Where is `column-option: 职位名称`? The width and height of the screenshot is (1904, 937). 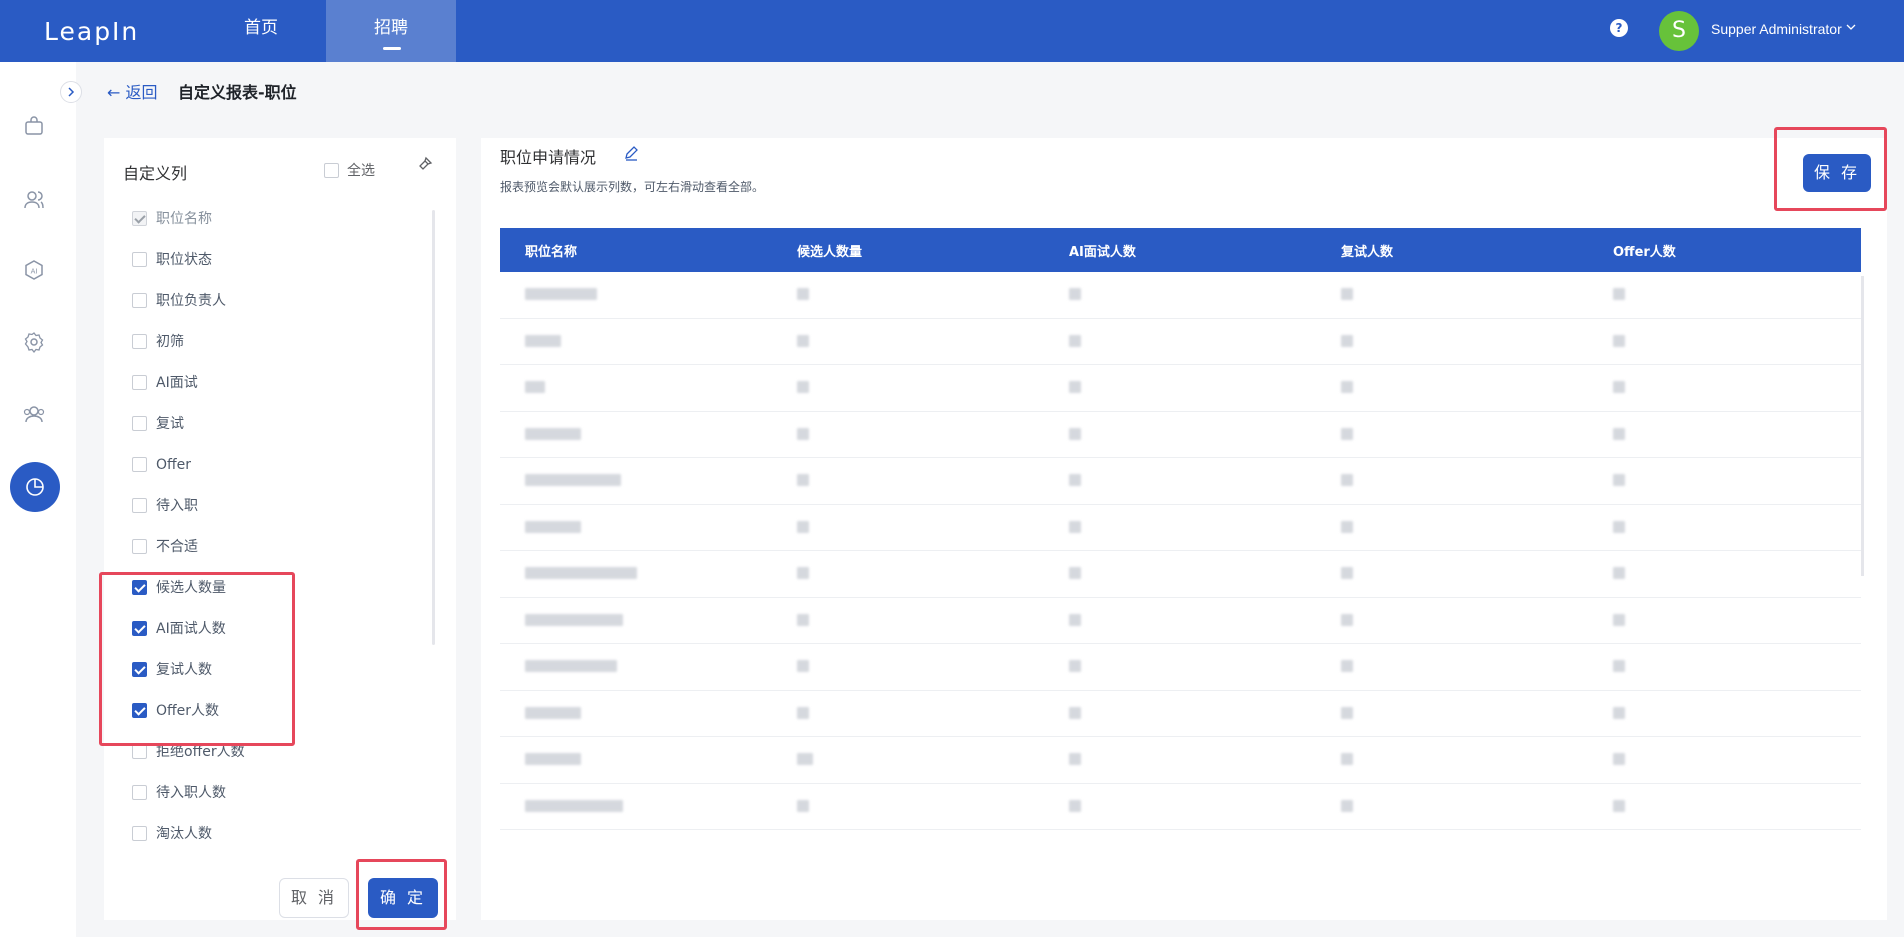 column-option: 职位名称 is located at coordinates (277, 218).